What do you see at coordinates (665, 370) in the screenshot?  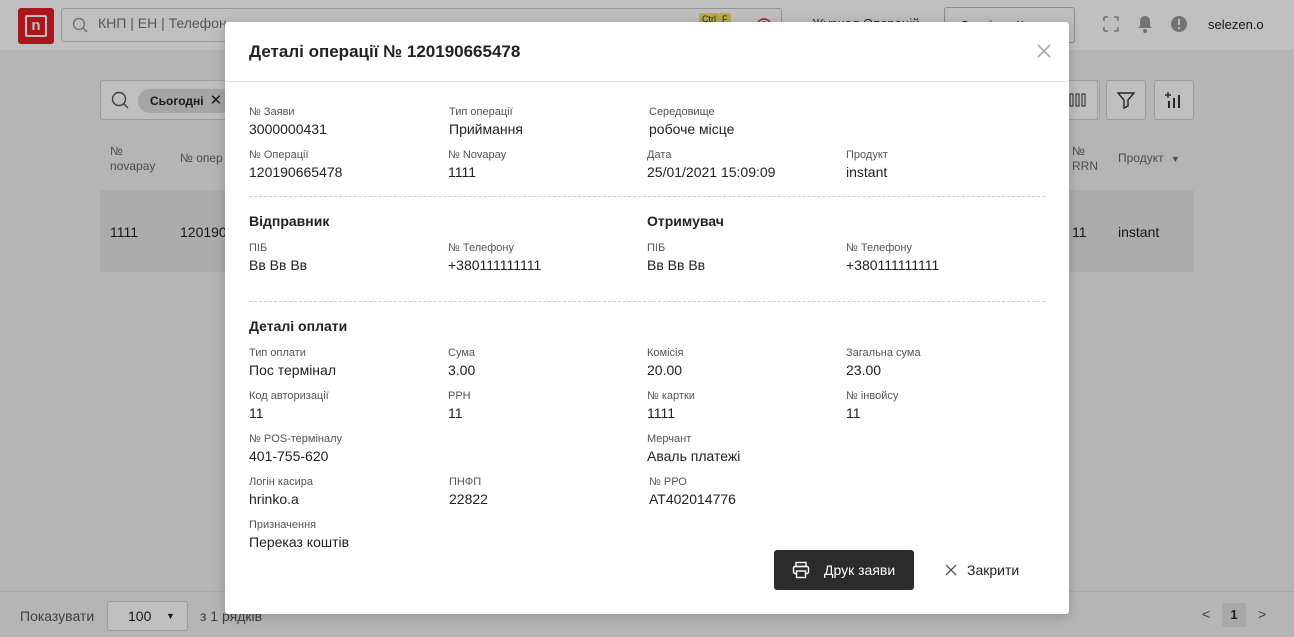 I see `field-value: 20.00` at bounding box center [665, 370].